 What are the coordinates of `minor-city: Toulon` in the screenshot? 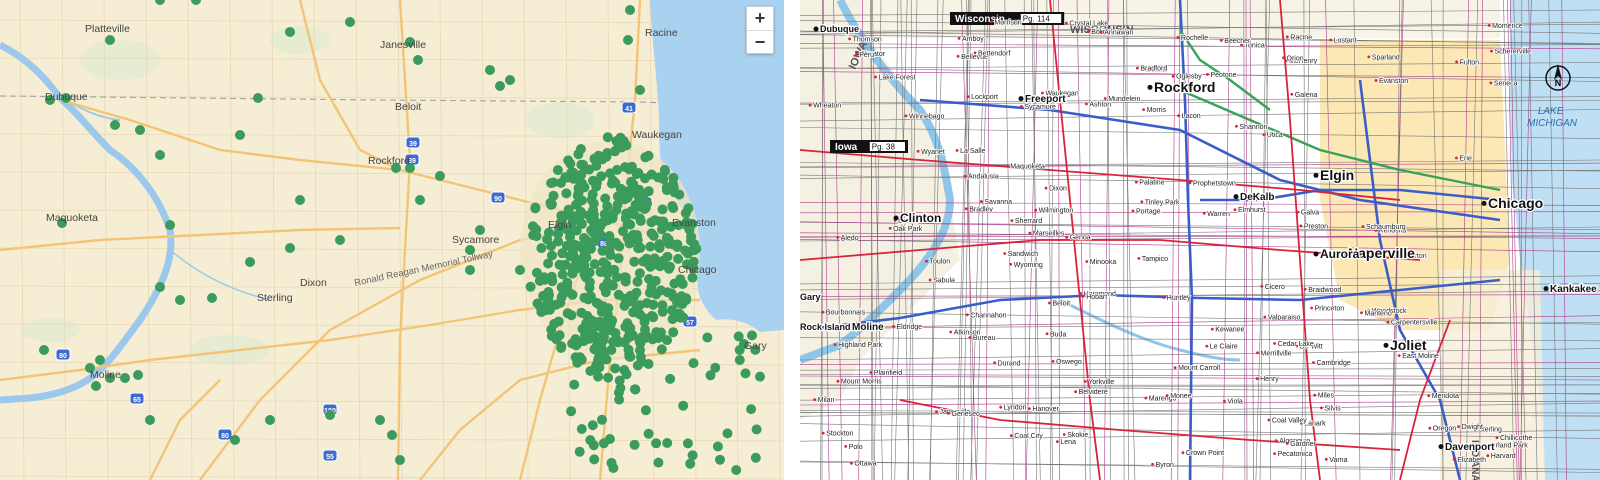 It's located at (938, 262).